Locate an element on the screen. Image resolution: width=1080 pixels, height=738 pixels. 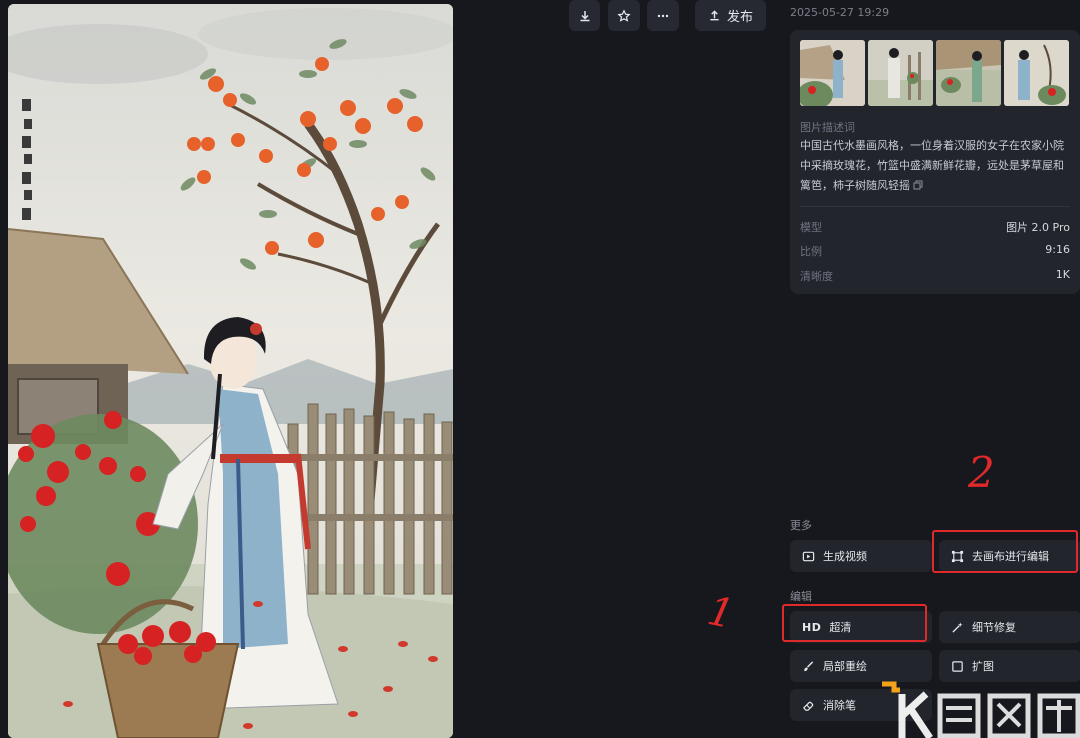
info-divider is located at coordinates (935, 206).